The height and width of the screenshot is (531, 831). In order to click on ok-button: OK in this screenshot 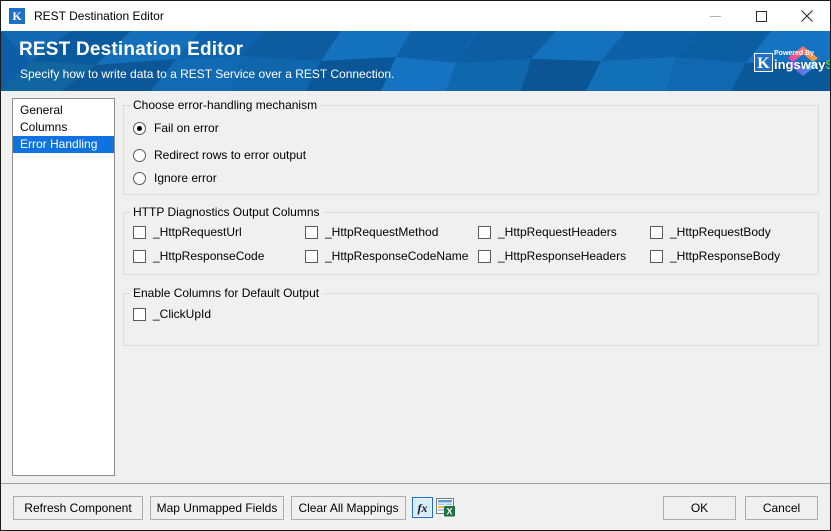, I will do `click(699, 508)`.